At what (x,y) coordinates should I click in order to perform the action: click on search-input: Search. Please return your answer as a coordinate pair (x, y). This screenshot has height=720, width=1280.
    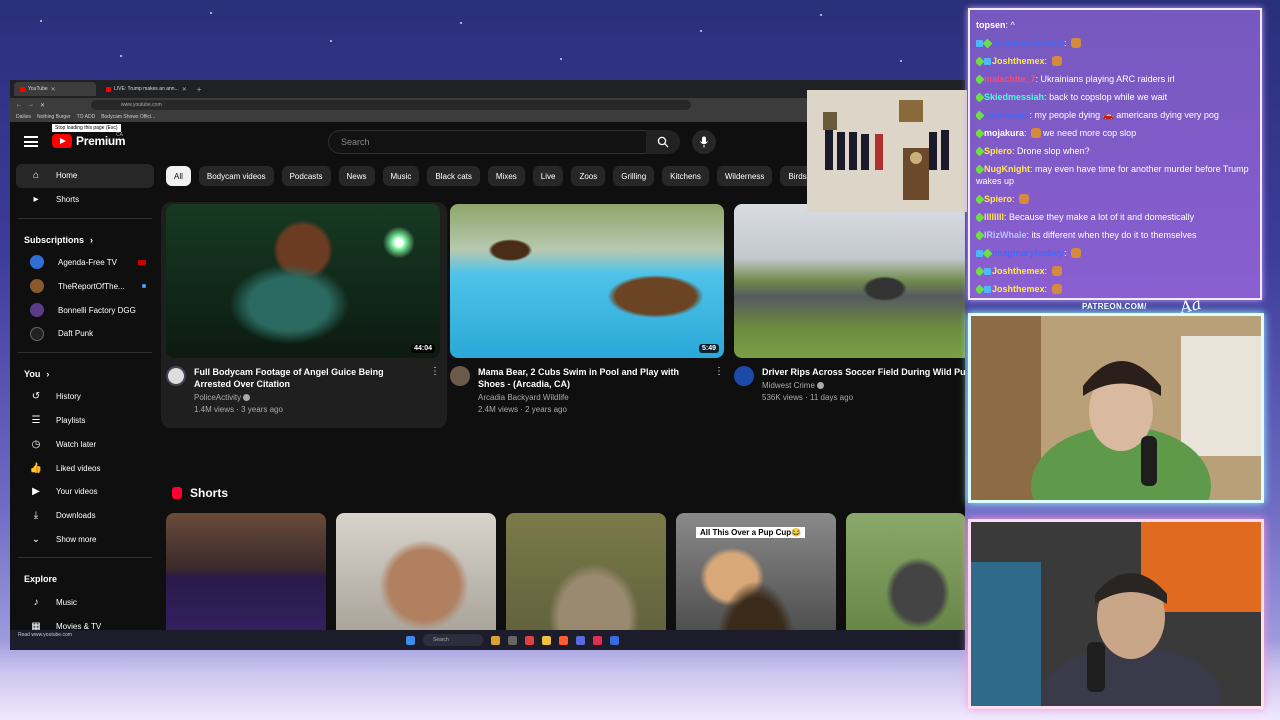
    Looking at the image, I should click on (488, 142).